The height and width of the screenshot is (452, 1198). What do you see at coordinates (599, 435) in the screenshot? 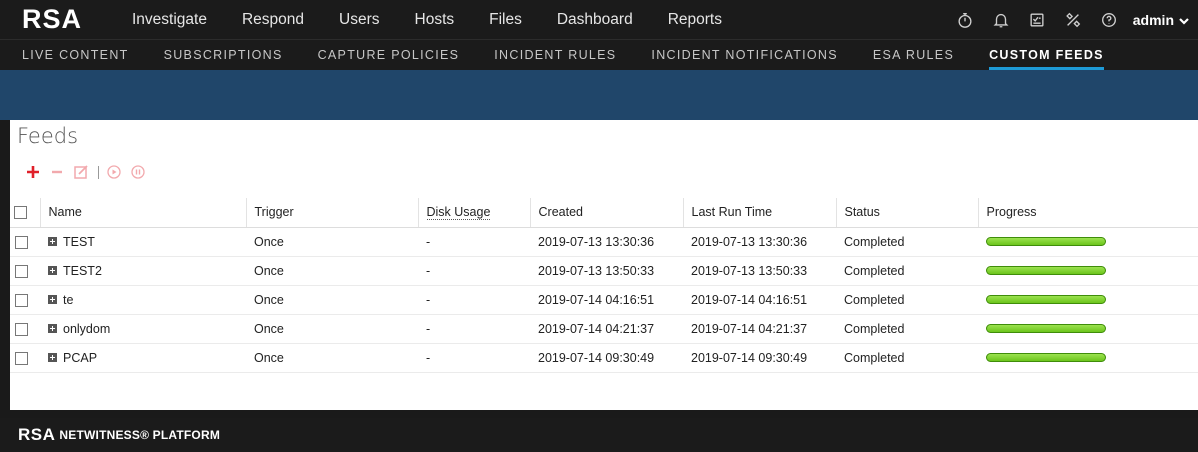
I see `footer: RSA NETWITNESS® PLATFORM` at bounding box center [599, 435].